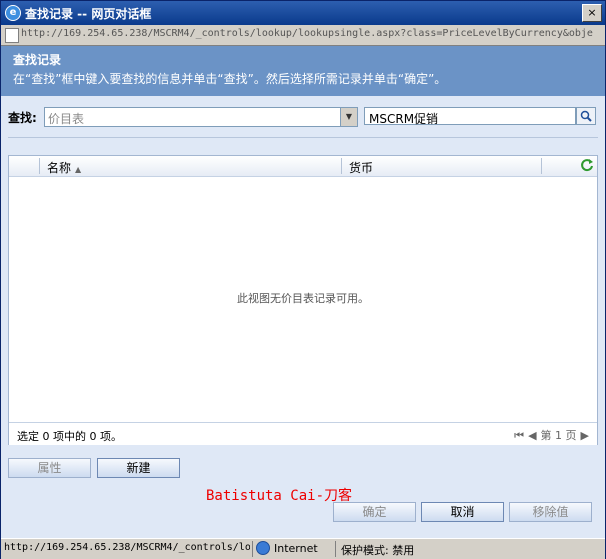 The height and width of the screenshot is (559, 606). Describe the element at coordinates (470, 116) in the screenshot. I see `search-input: MSCRM促销` at that location.